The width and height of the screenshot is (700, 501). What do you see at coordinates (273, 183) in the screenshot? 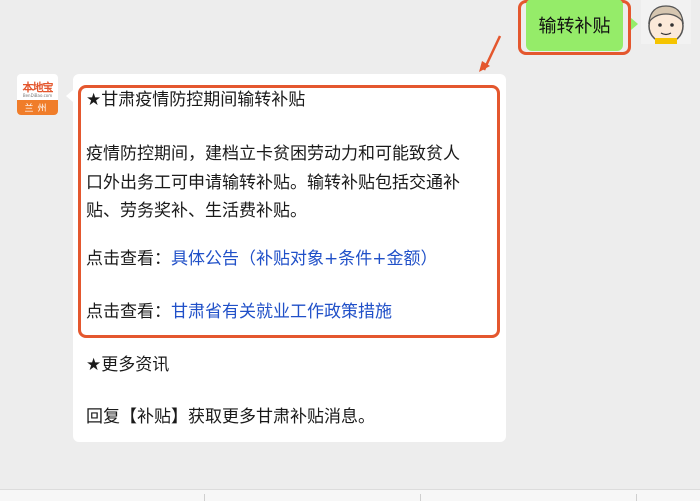
I see `message-body-line: 口外出务工可申请输转补贴。输转补贴包括交通补` at bounding box center [273, 183].